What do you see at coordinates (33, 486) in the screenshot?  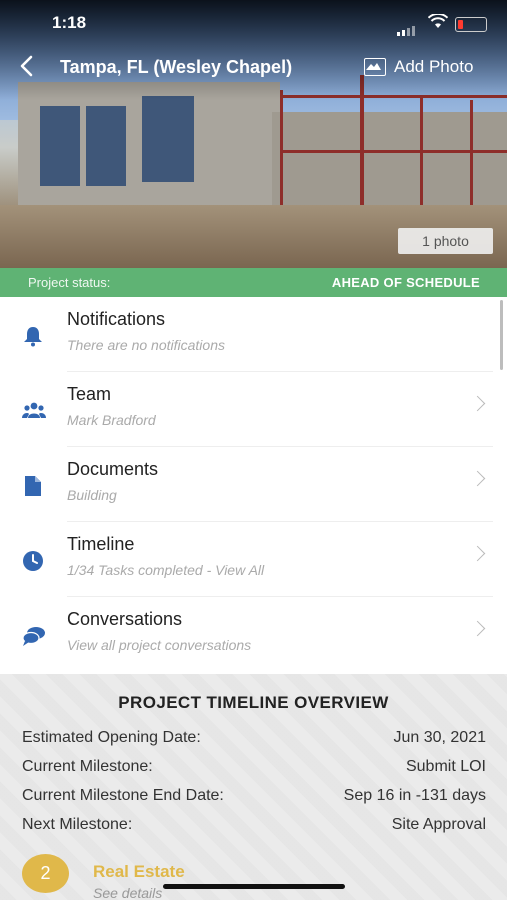 I see `document-icon` at bounding box center [33, 486].